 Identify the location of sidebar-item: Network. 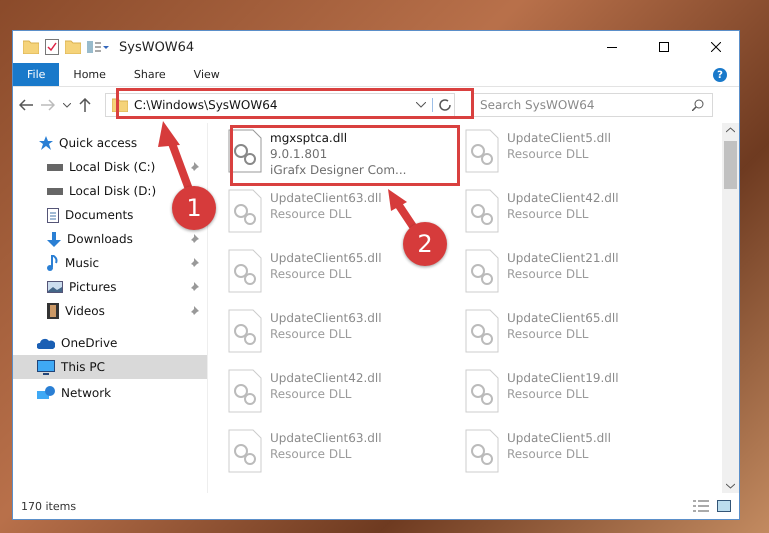
(110, 393).